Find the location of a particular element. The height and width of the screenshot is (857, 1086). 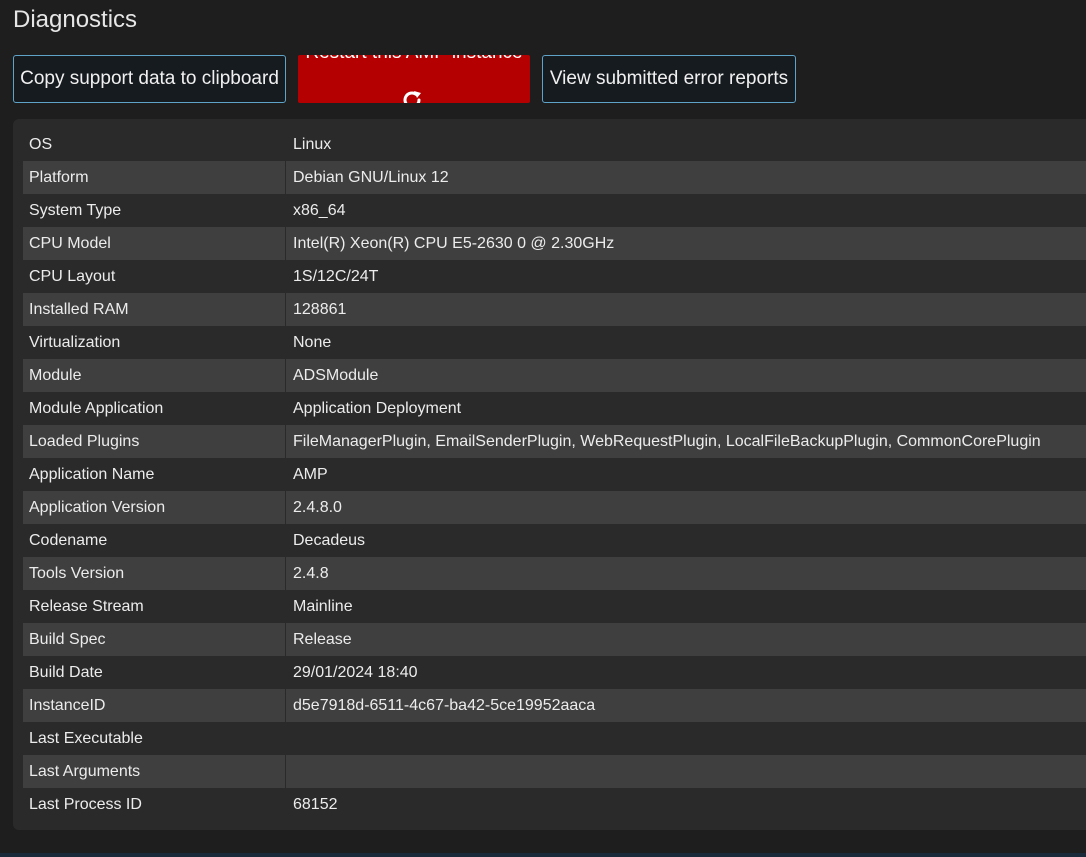

row-key: Module is located at coordinates (154, 375).